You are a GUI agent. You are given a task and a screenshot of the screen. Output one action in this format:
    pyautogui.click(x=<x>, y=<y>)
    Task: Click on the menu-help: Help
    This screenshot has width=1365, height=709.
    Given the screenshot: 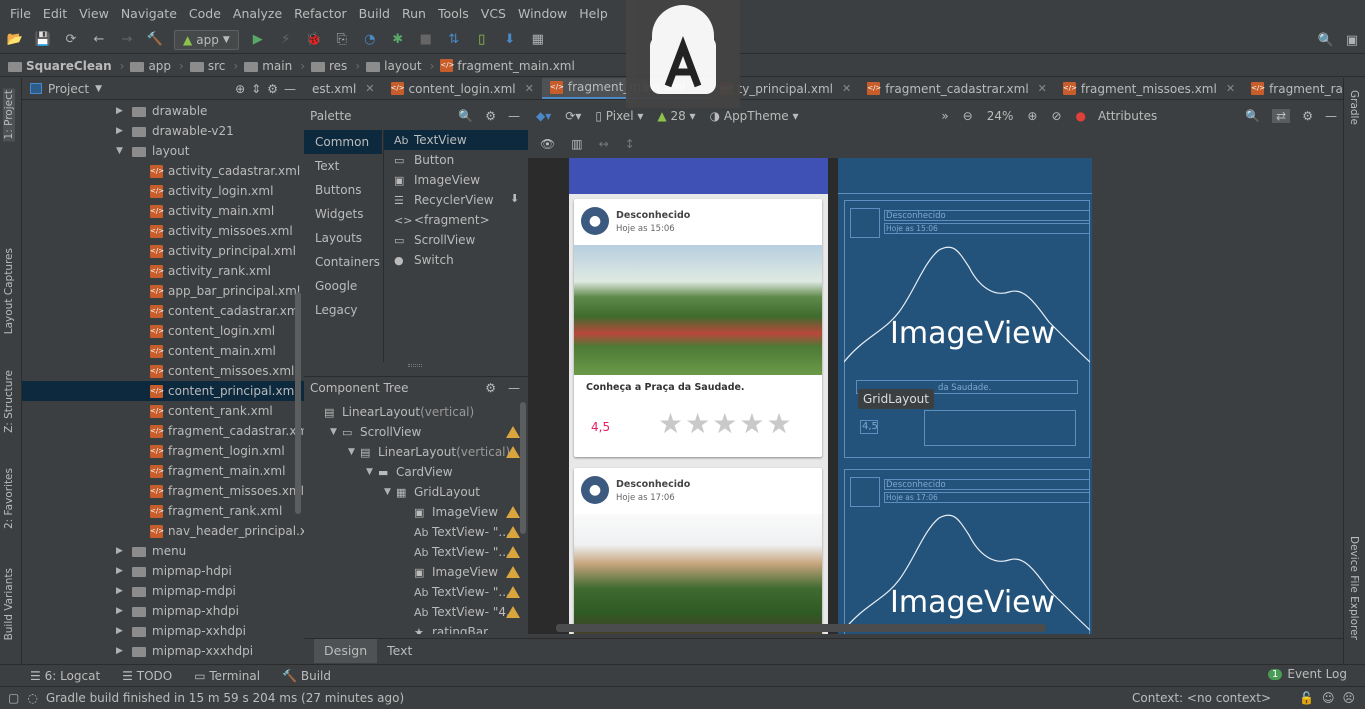 What is the action you would take?
    pyautogui.click(x=593, y=13)
    